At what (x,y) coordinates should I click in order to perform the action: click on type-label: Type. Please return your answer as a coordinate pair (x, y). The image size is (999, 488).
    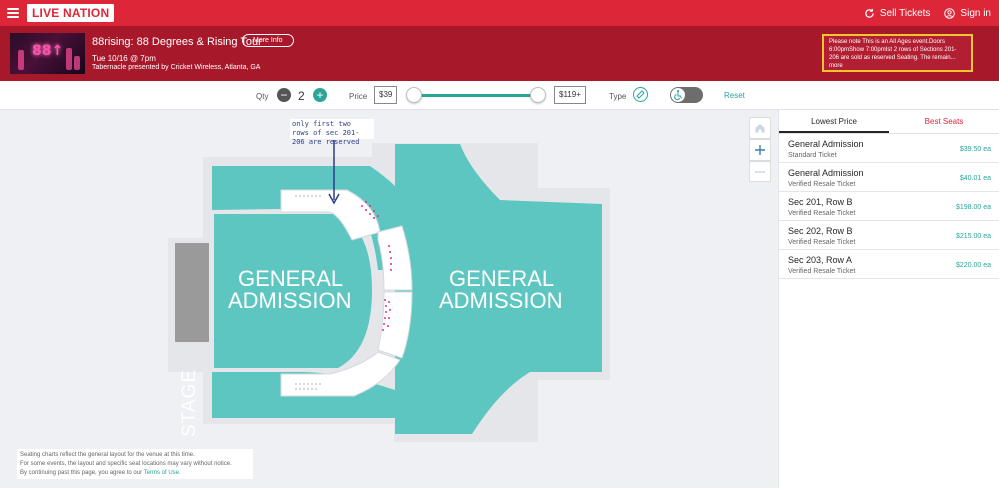
    Looking at the image, I should click on (618, 96).